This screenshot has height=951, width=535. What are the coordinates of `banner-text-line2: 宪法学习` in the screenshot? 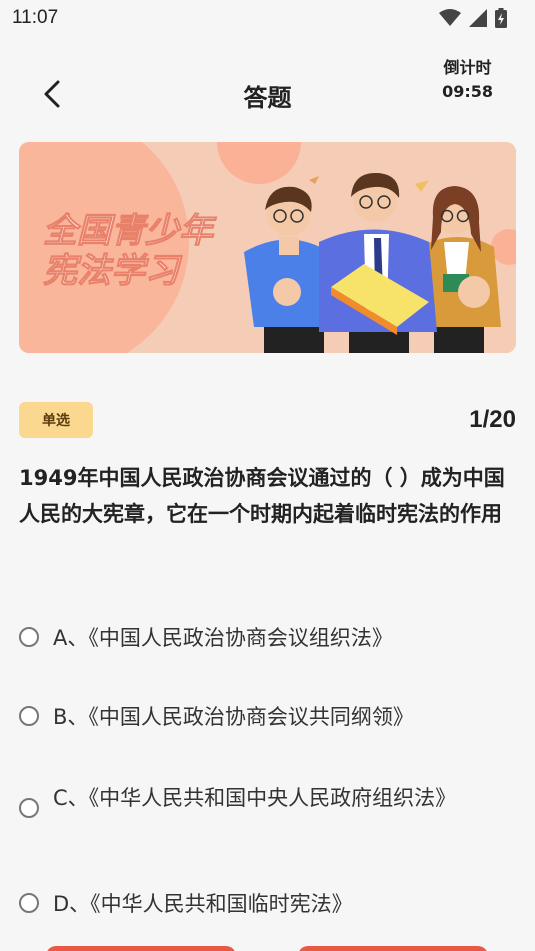 It's located at (113, 271).